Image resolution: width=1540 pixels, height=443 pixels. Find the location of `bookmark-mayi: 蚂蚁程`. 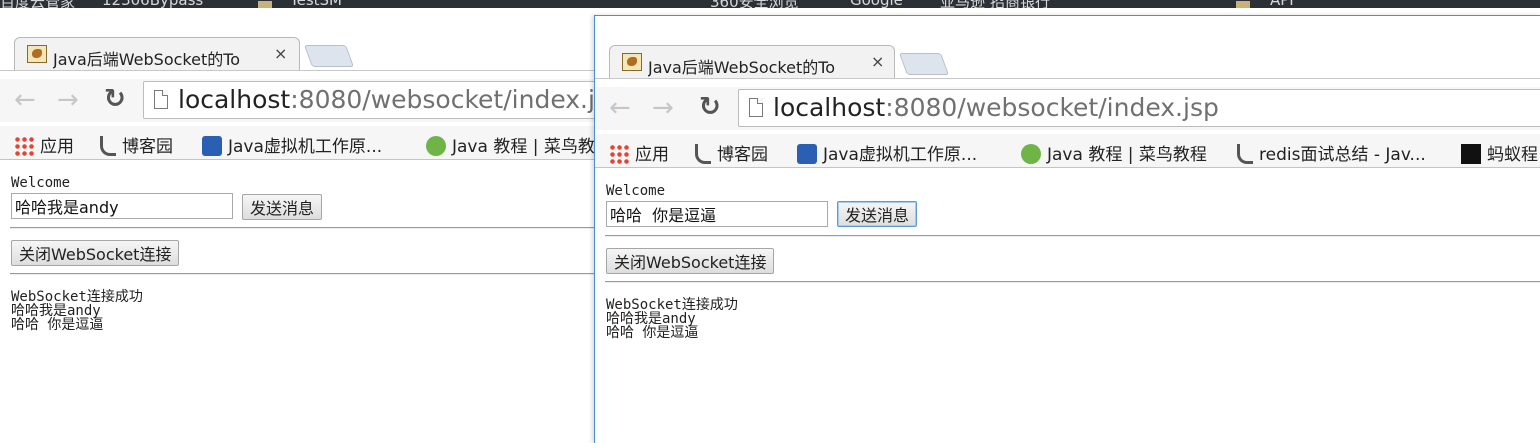

bookmark-mayi: 蚂蚁程 is located at coordinates (1499, 152).